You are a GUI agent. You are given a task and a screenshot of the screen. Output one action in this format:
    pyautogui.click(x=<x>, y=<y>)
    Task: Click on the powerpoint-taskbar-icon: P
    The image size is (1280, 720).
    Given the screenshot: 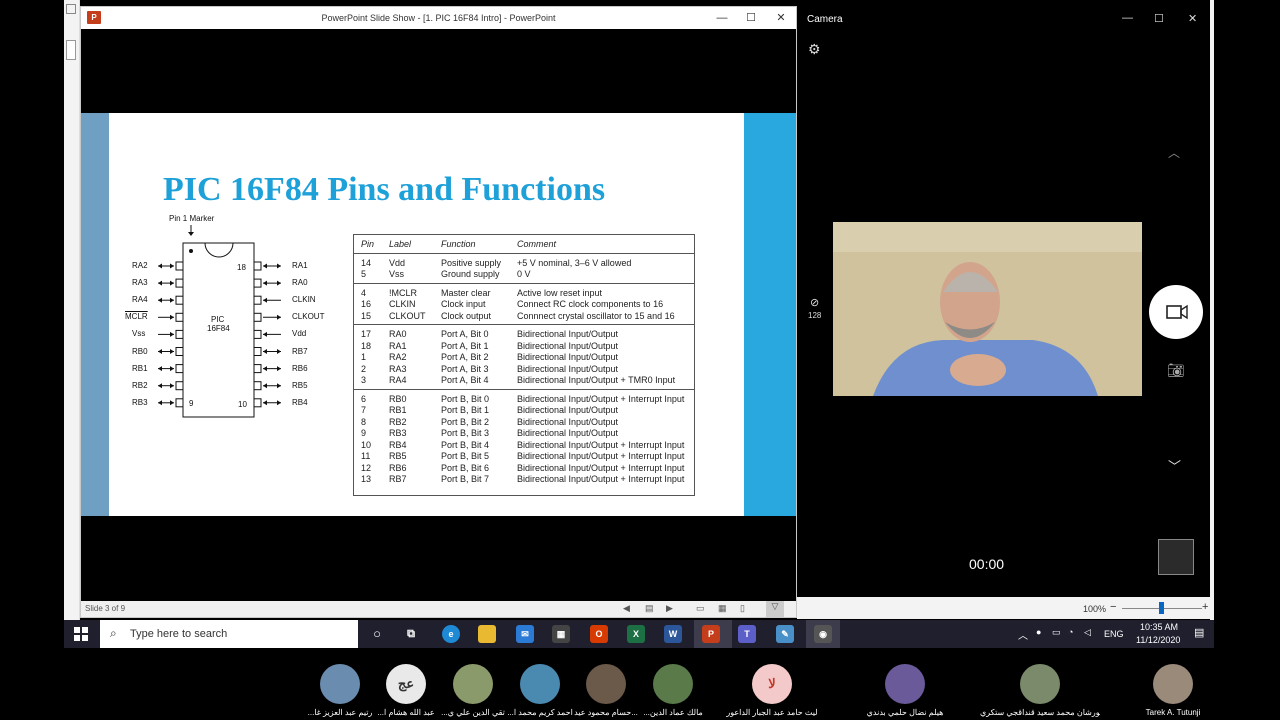 What is the action you would take?
    pyautogui.click(x=711, y=634)
    